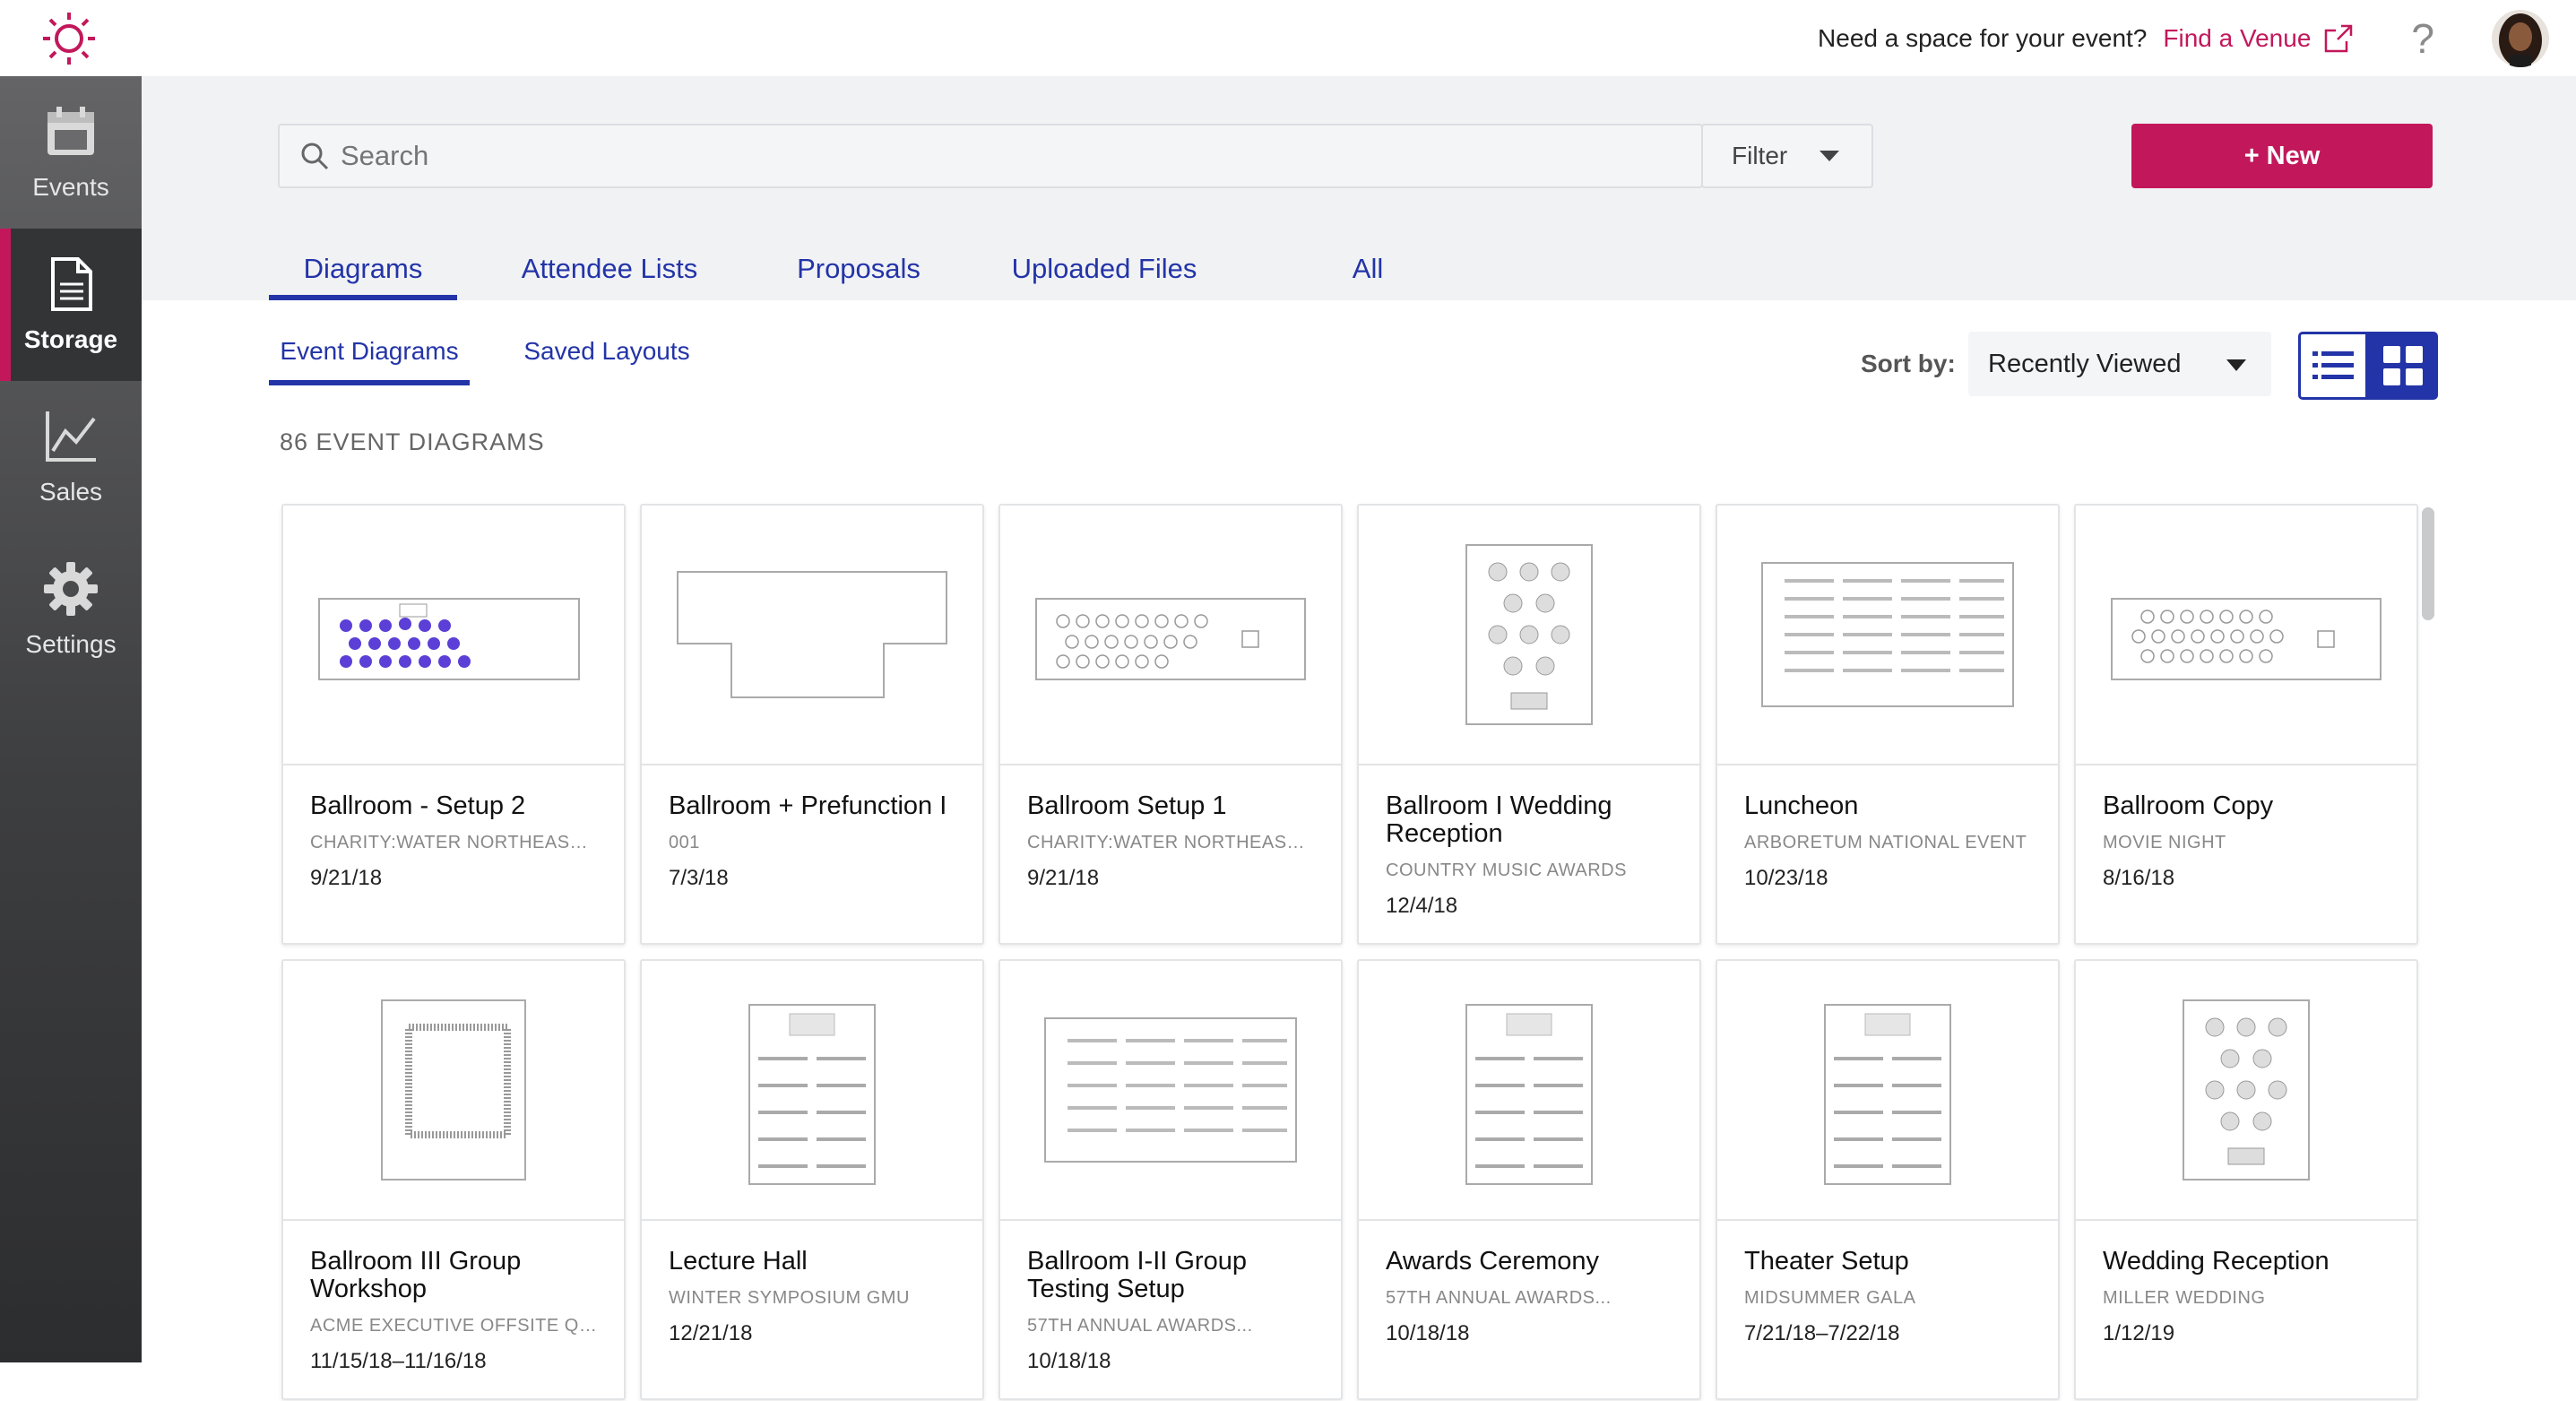 Image resolution: width=2576 pixels, height=1401 pixels. I want to click on diagram-card: Ballroom + Prefunction I 001 7/3/18, so click(812, 724).